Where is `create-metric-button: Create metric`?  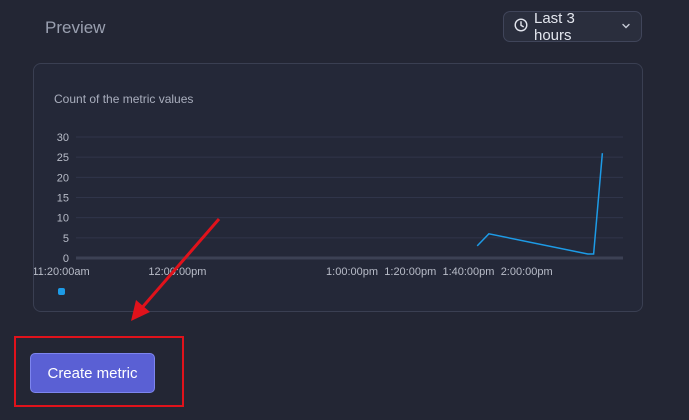
create-metric-button: Create metric is located at coordinates (92, 373).